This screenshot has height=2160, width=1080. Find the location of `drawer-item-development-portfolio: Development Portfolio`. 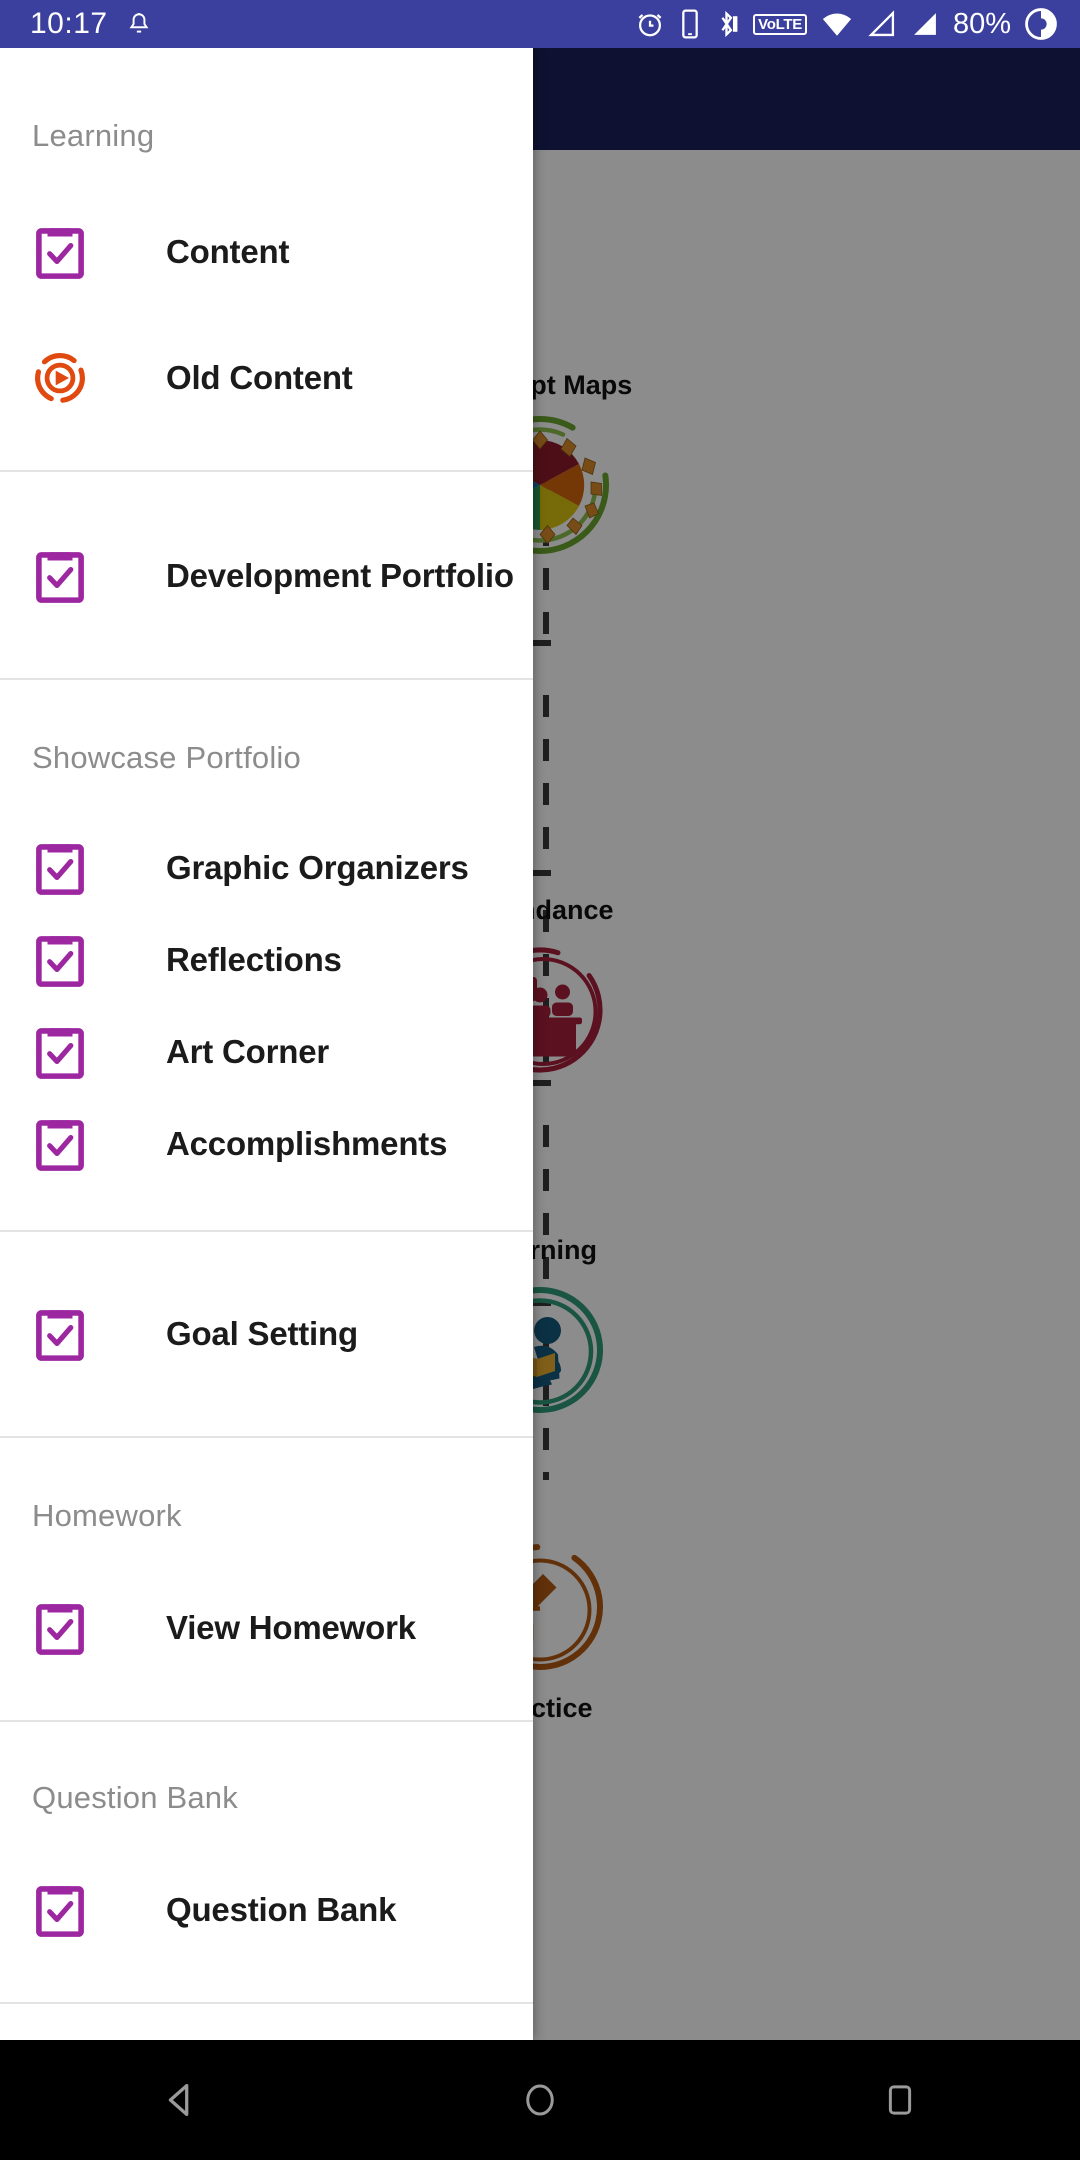

drawer-item-development-portfolio: Development Portfolio is located at coordinates (266, 576).